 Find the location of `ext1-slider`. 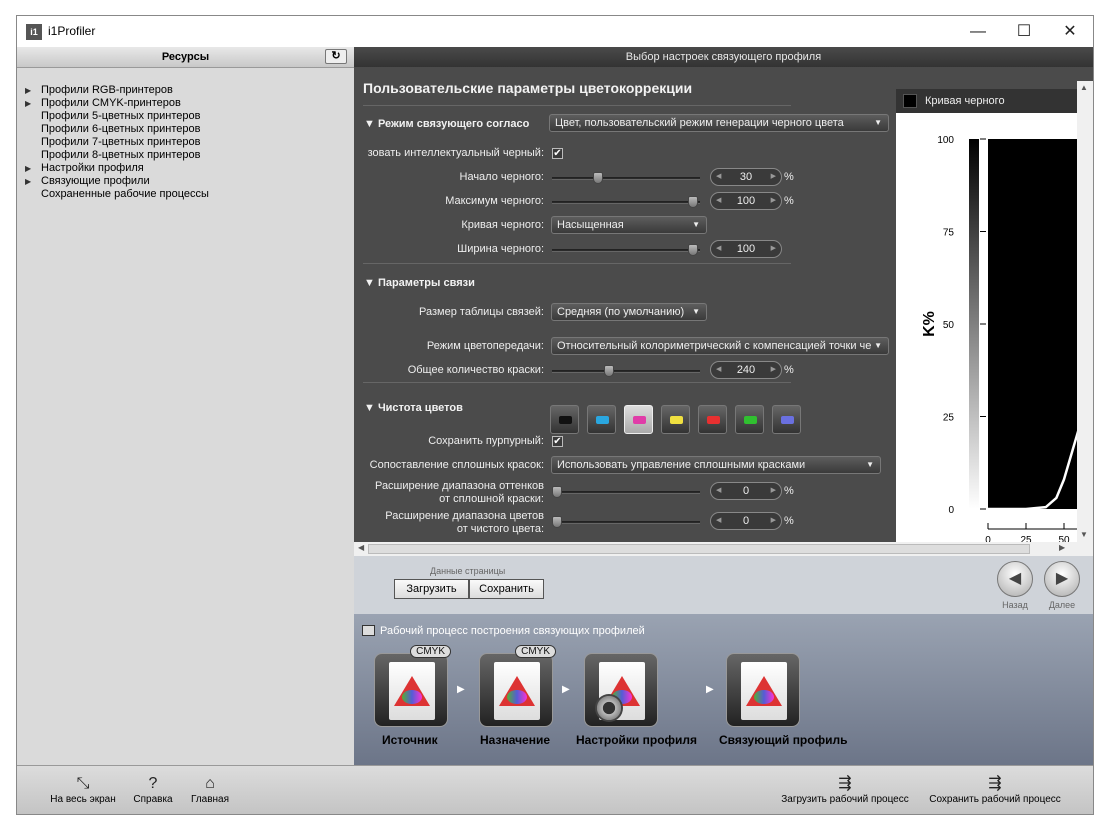

ext1-slider is located at coordinates (626, 492).